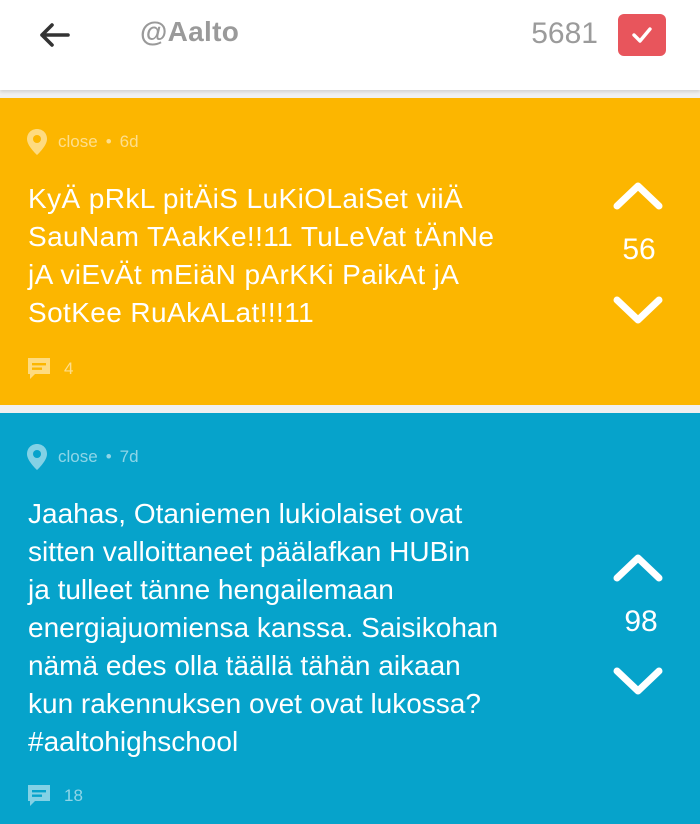 This screenshot has width=700, height=824. Describe the element at coordinates (641, 621) in the screenshot. I see `vote-count: 98` at that location.